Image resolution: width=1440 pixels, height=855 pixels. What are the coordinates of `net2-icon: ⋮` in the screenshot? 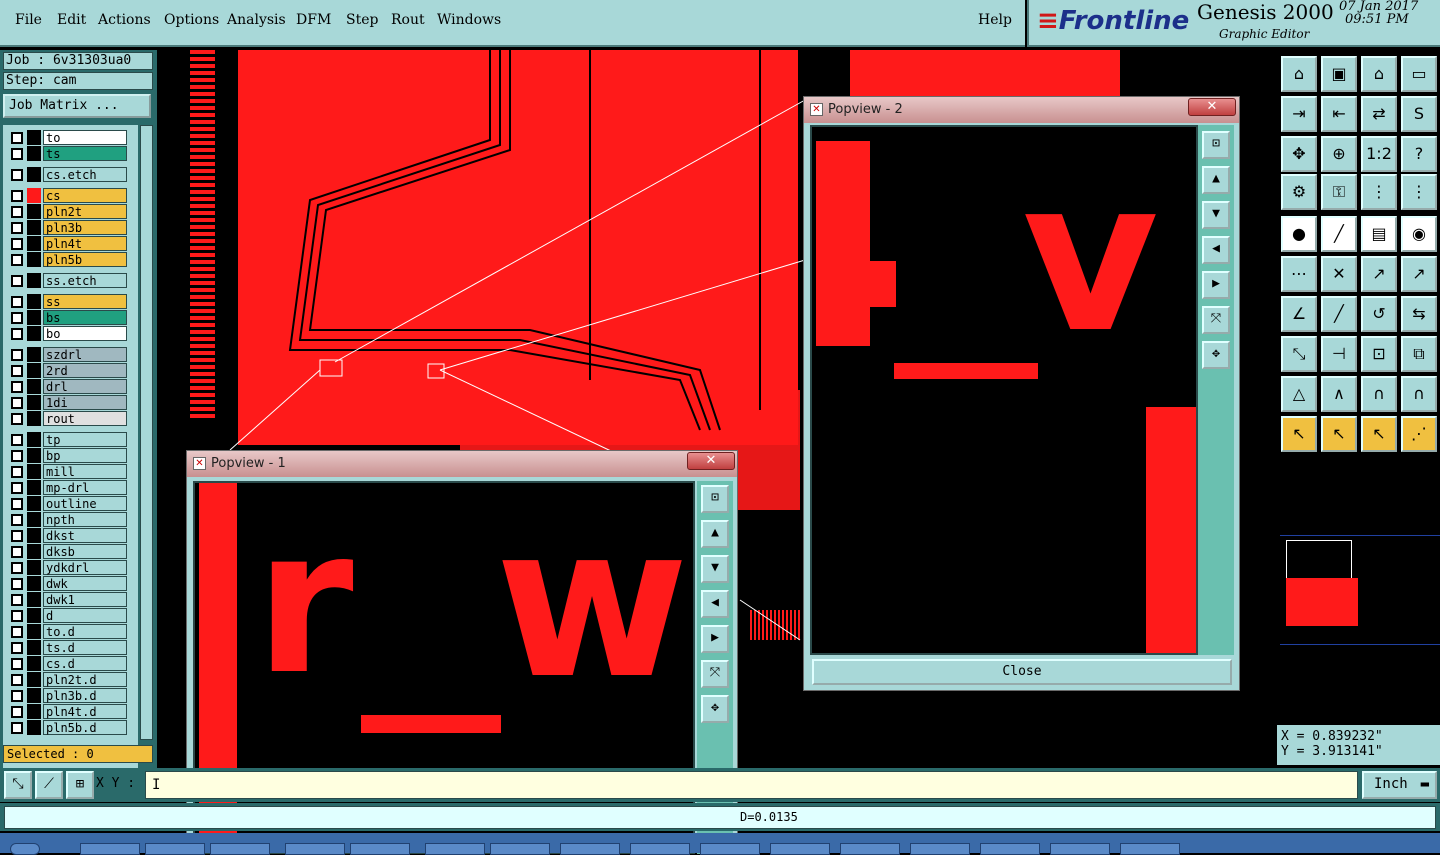 It's located at (1419, 192).